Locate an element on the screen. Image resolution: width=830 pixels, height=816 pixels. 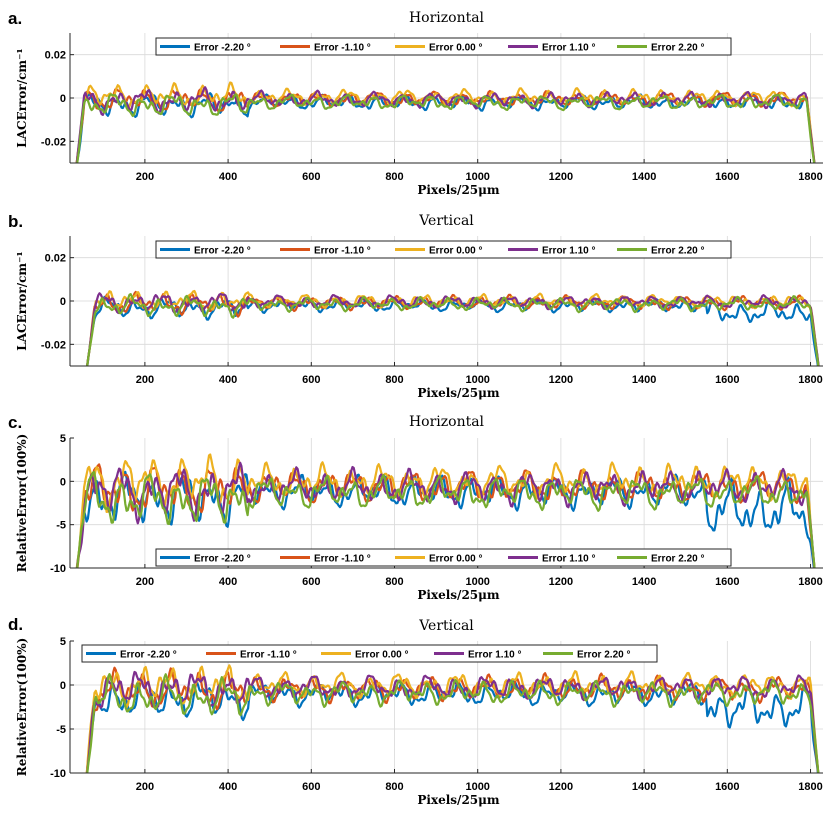
panel-letter: d. is located at coordinates (15, 624).